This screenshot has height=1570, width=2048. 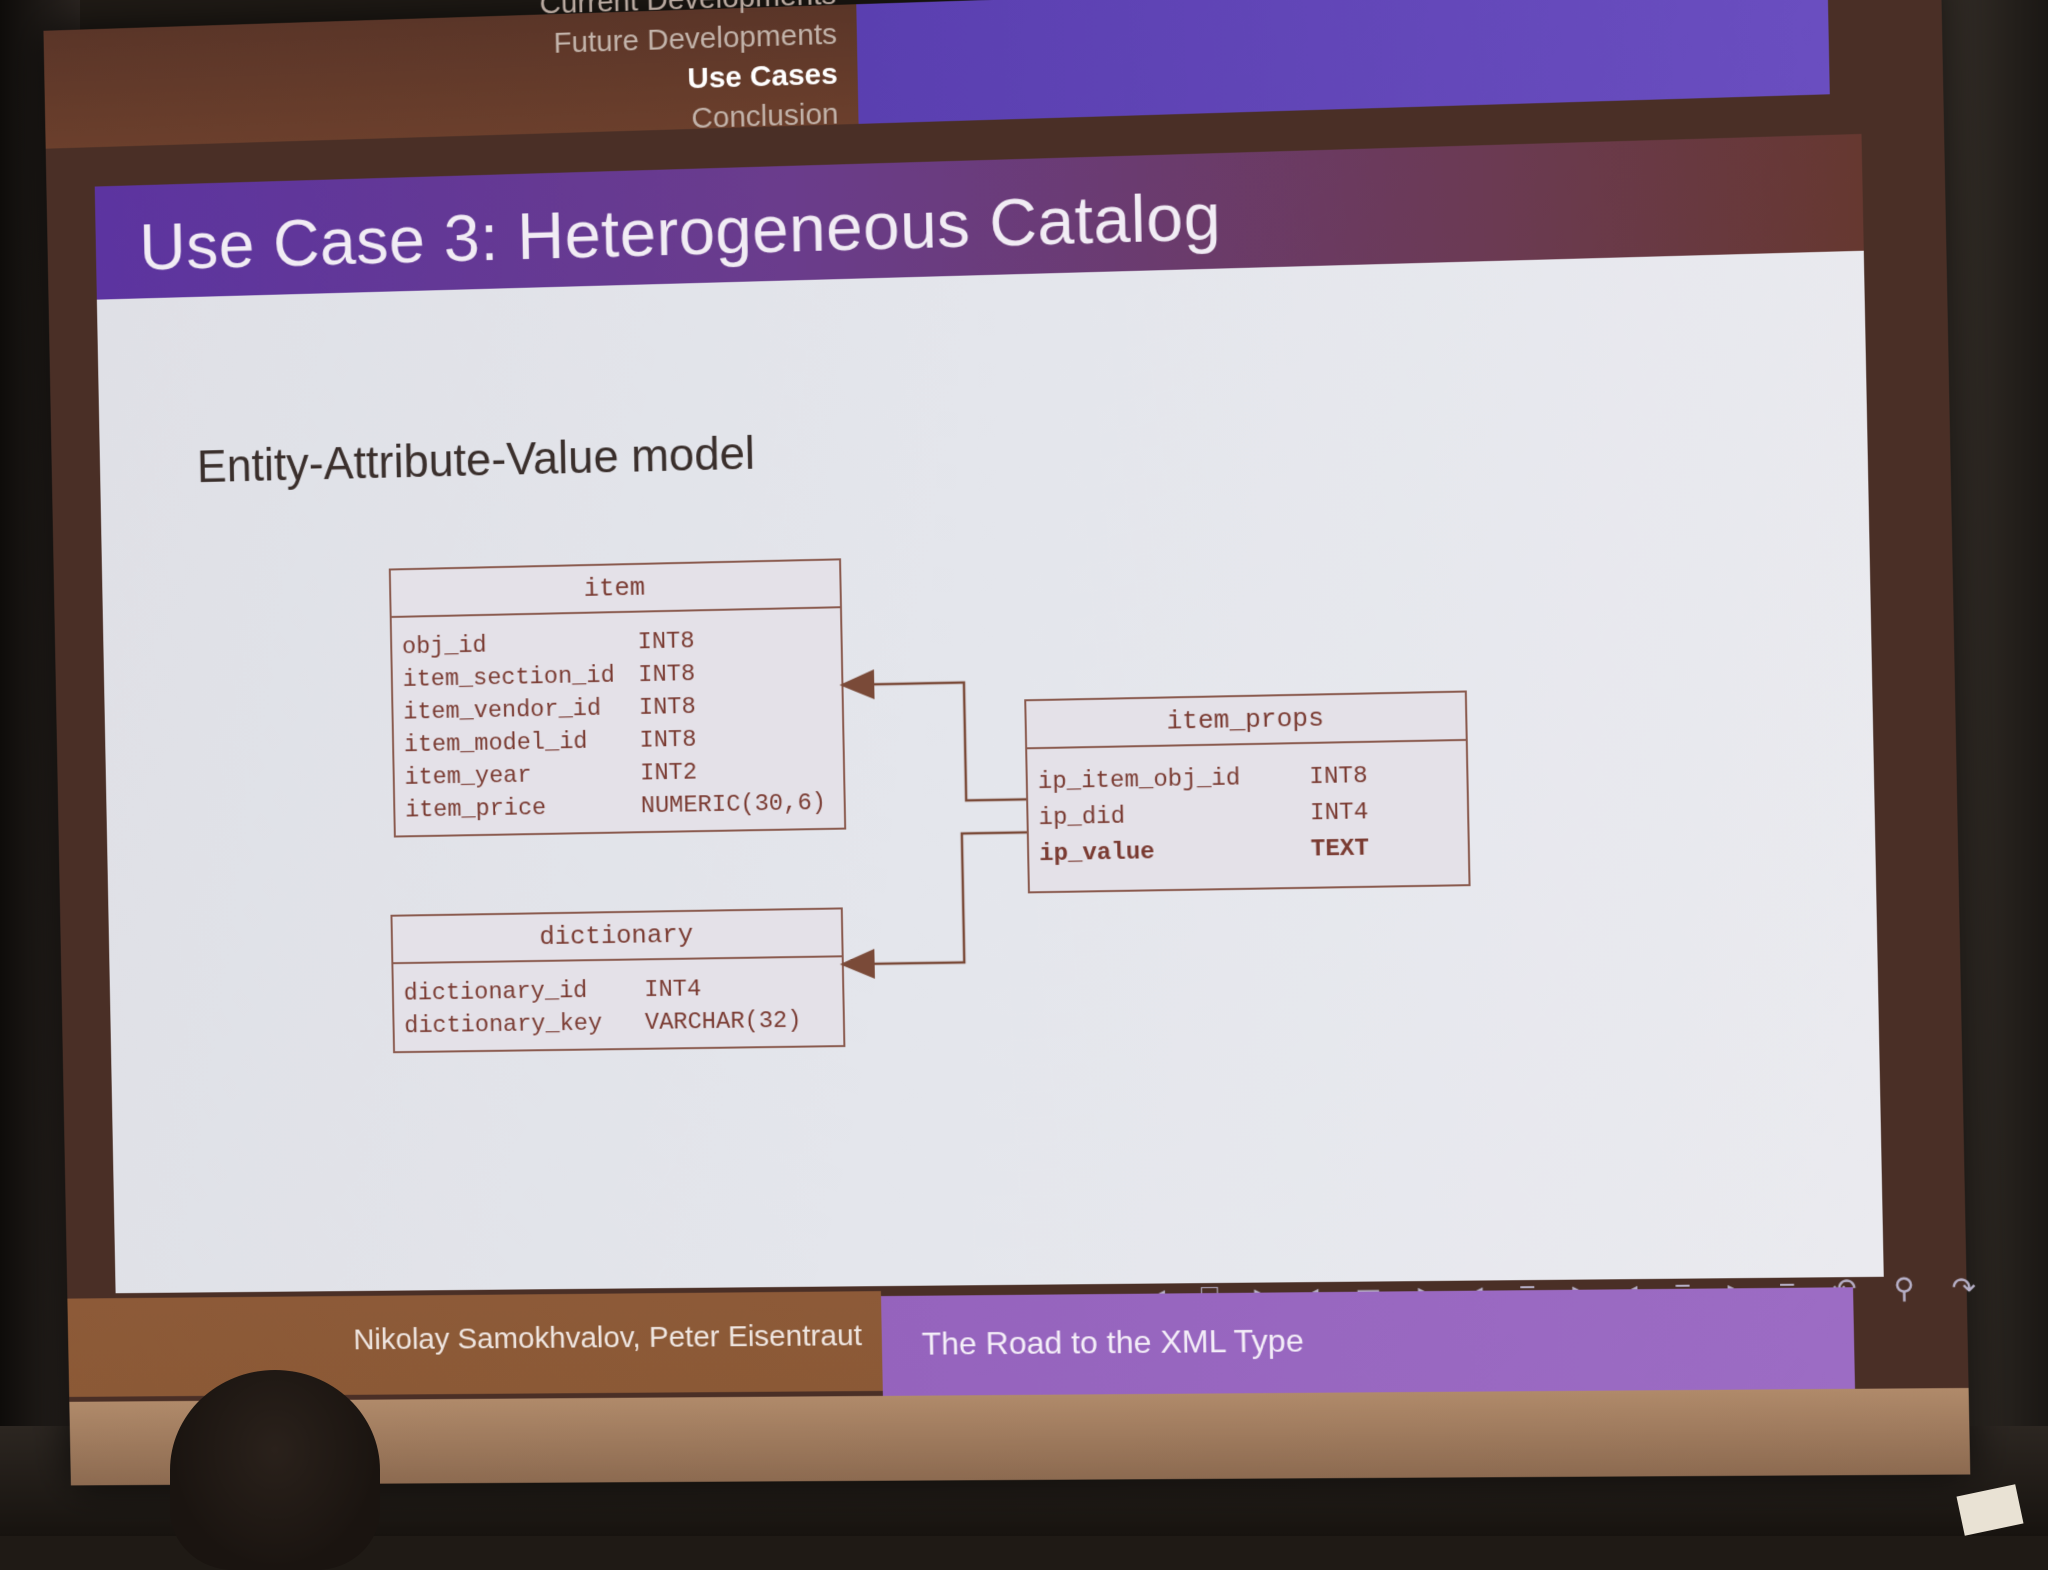 What do you see at coordinates (617, 937) in the screenshot?
I see `table-header: dictionary` at bounding box center [617, 937].